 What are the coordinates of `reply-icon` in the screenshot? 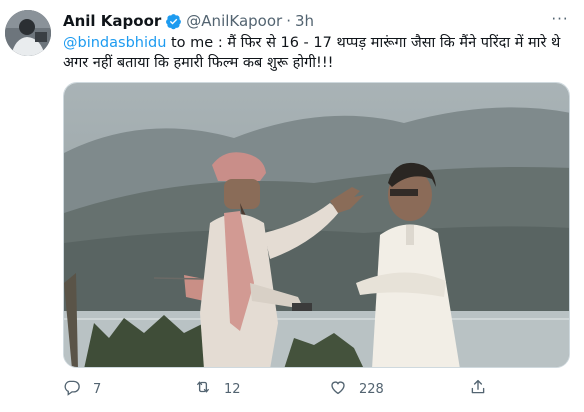 It's located at (72, 389).